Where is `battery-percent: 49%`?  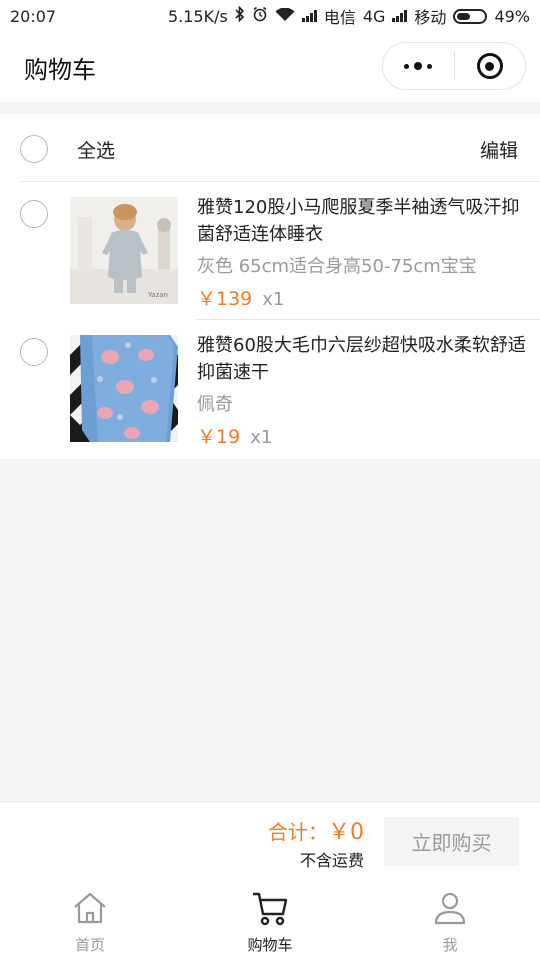
battery-percent: 49% is located at coordinates (512, 16).